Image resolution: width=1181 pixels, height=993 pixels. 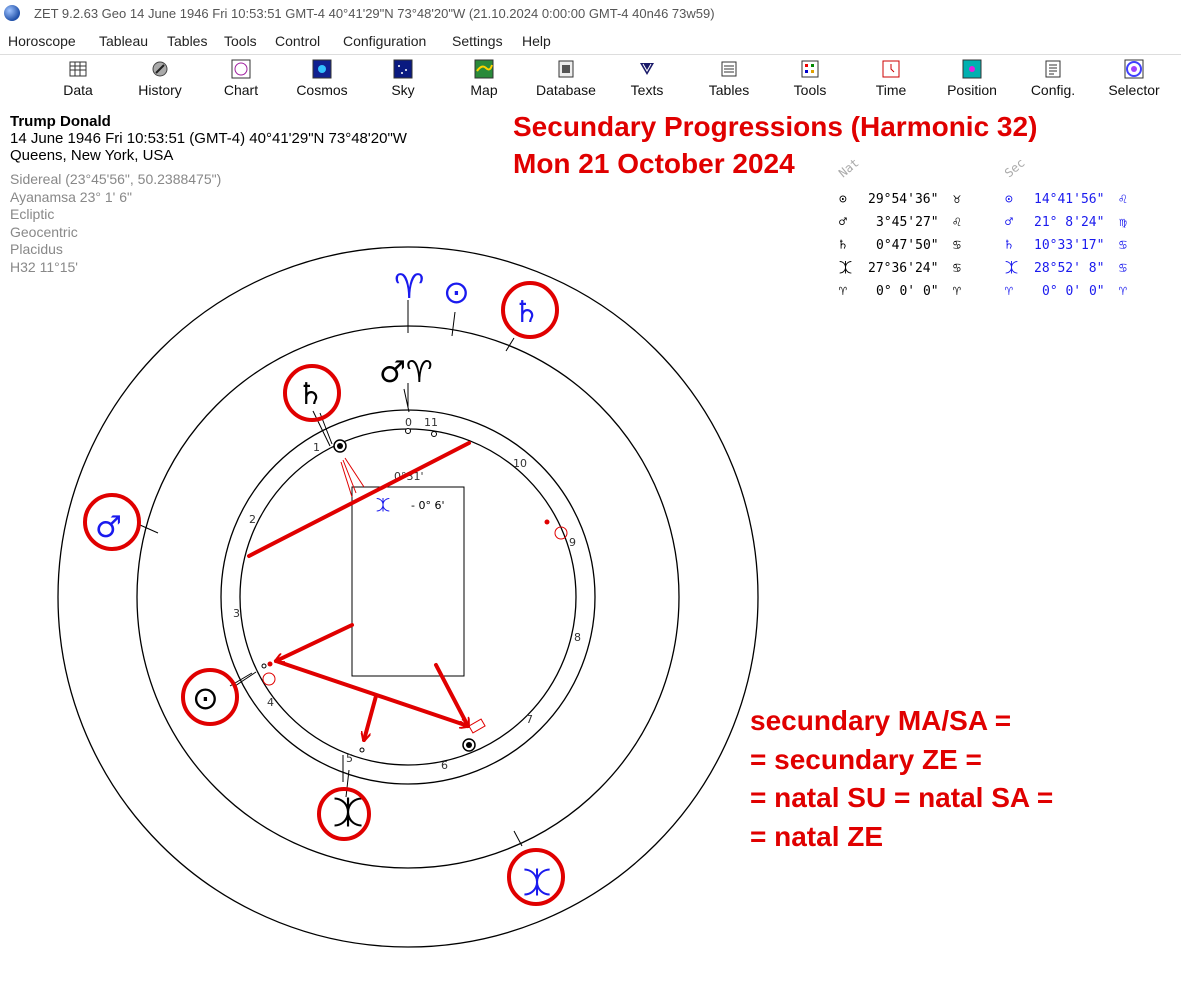 What do you see at coordinates (1069, 222) in the screenshot?
I see `secondary-mars-position: 21° 8'24"` at bounding box center [1069, 222].